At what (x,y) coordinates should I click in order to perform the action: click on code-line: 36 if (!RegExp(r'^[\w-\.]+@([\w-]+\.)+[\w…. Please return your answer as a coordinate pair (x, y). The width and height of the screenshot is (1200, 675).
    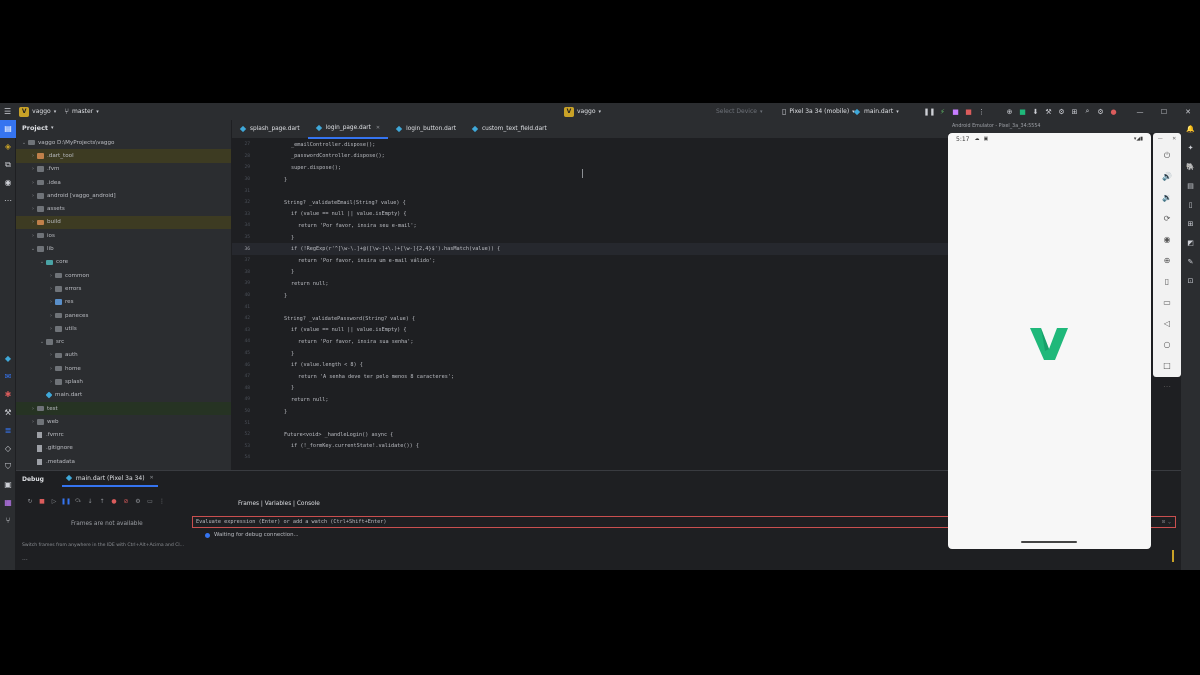
    Looking at the image, I should click on (590, 249).